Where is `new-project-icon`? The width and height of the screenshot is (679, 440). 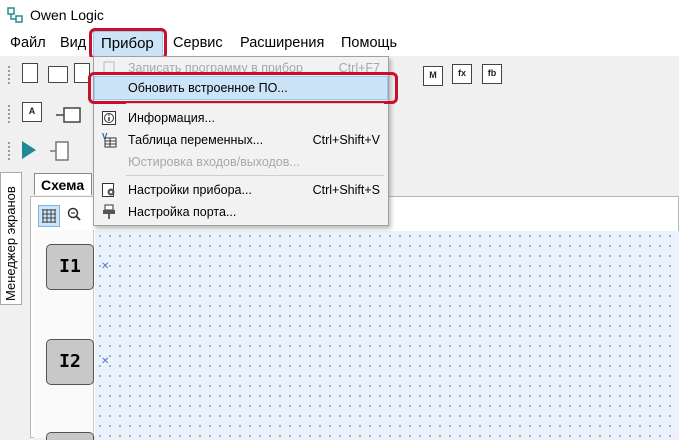
new-project-icon is located at coordinates (30, 73).